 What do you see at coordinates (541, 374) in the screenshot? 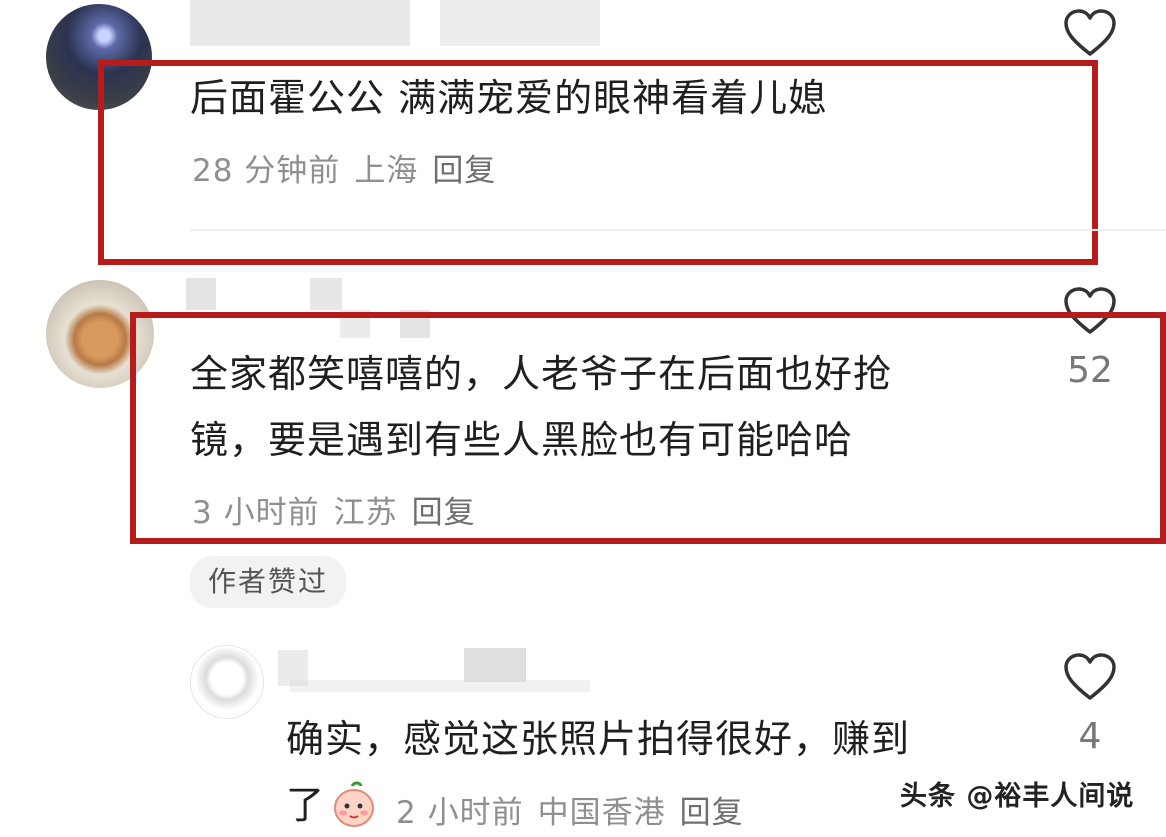
I see `comment-text-2-line1: 全家都笑嘻嘻的，人老爷子在后面也好抢` at bounding box center [541, 374].